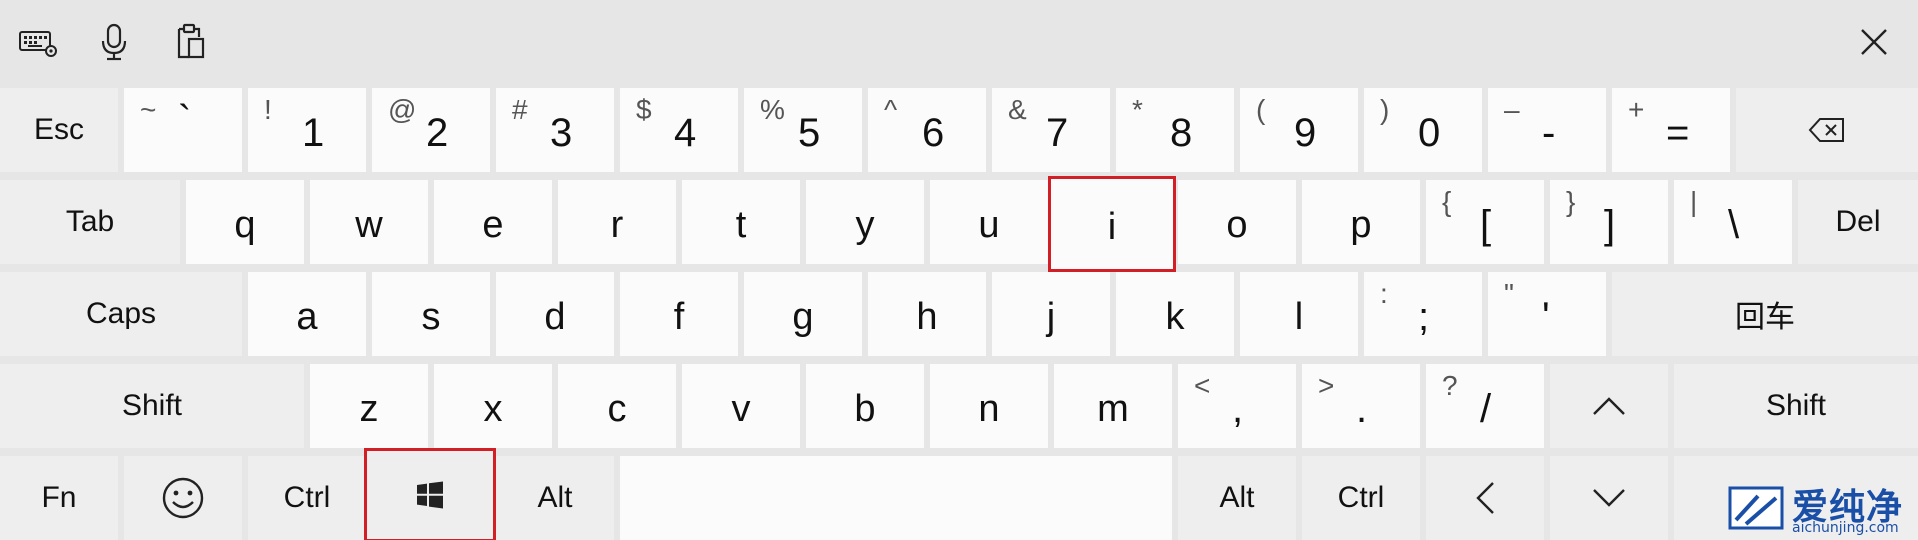 The width and height of the screenshot is (1918, 540). What do you see at coordinates (1845, 528) in the screenshot?
I see `watermark-text-en: aichunjing.com` at bounding box center [1845, 528].